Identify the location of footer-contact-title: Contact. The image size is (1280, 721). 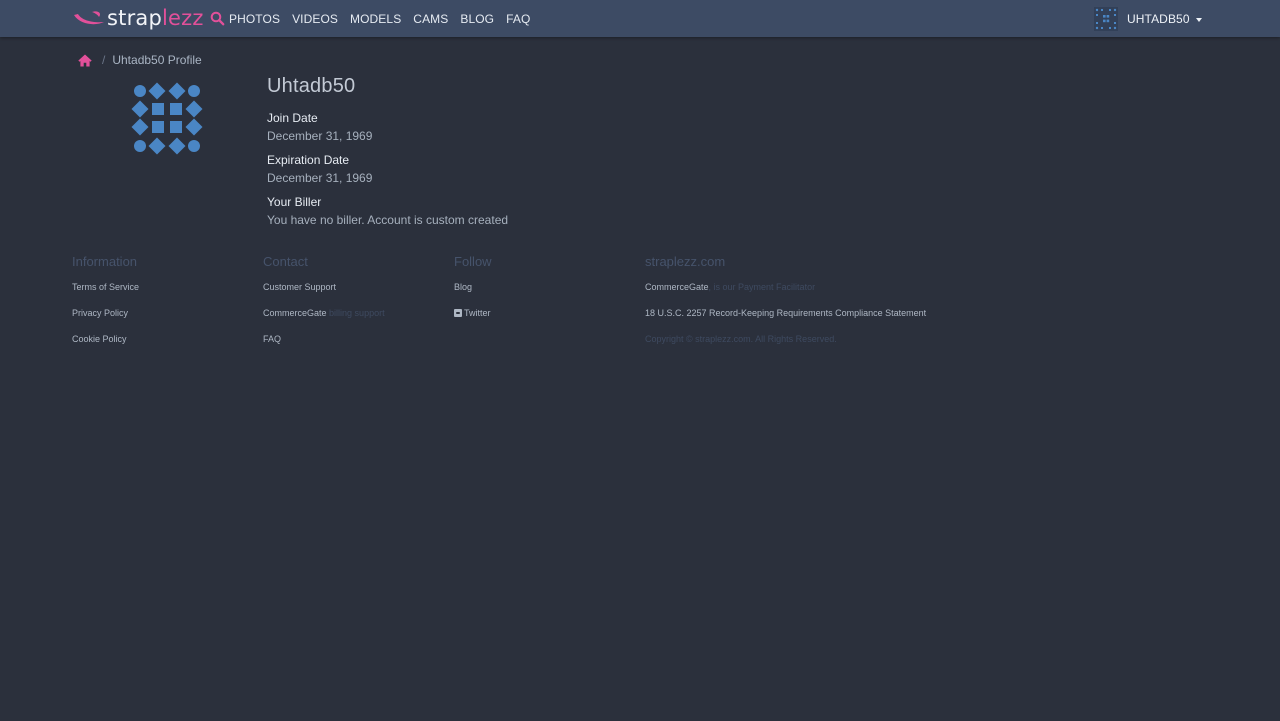
(285, 261).